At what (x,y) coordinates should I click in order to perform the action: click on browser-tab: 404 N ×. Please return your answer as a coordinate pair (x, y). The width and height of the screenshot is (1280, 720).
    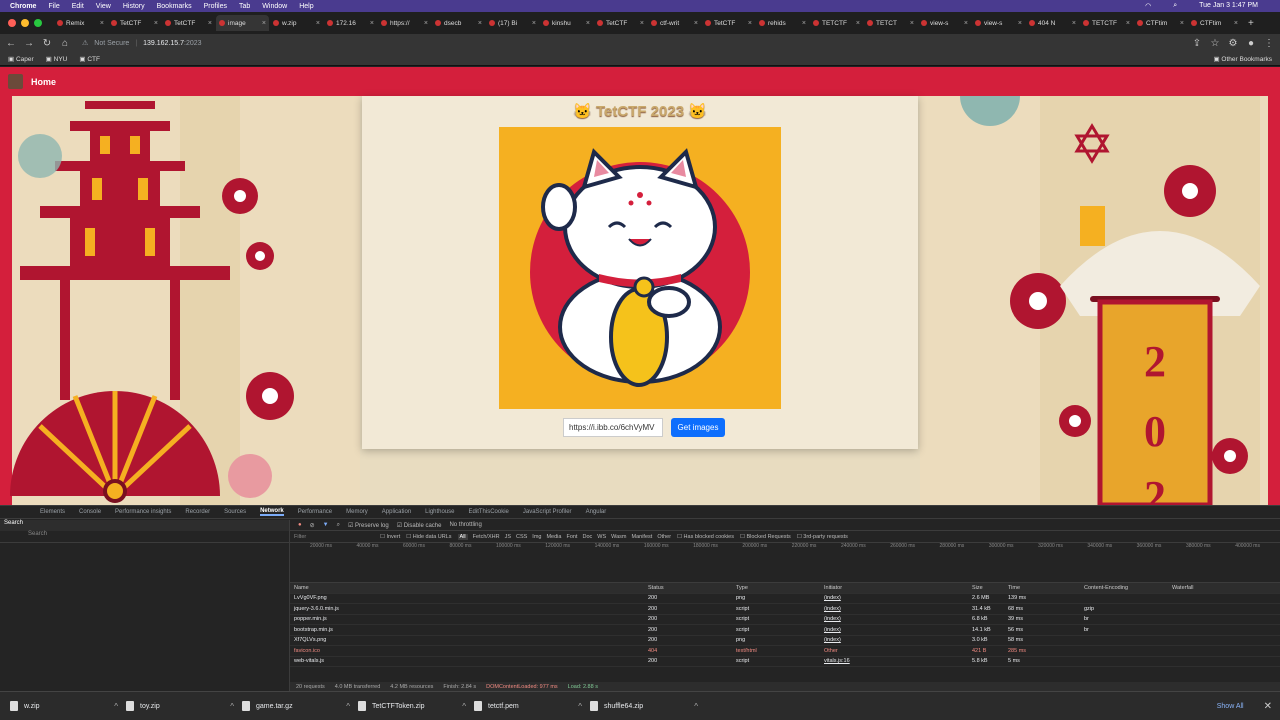
    Looking at the image, I should click on (1052, 23).